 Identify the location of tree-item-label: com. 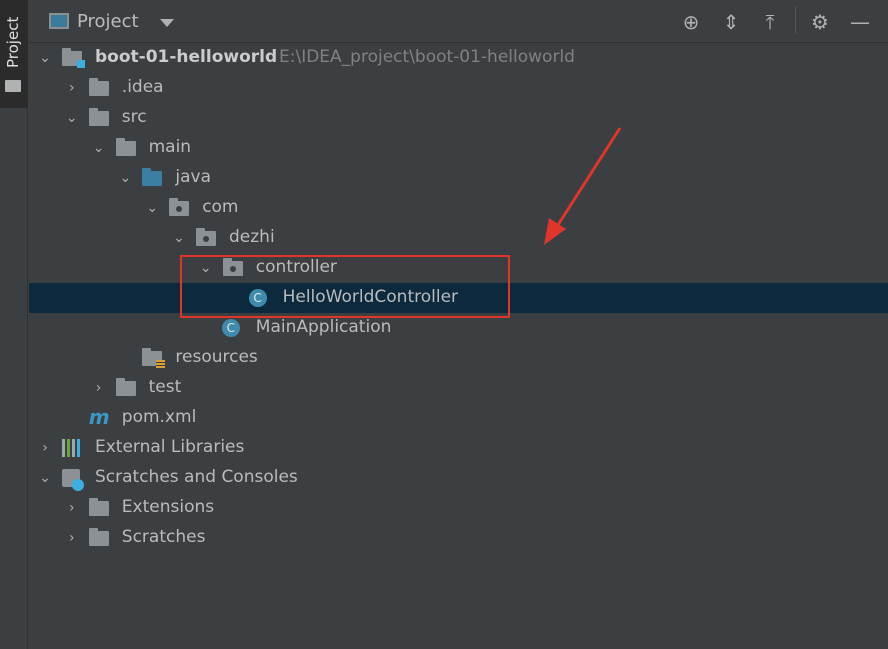
(220, 207).